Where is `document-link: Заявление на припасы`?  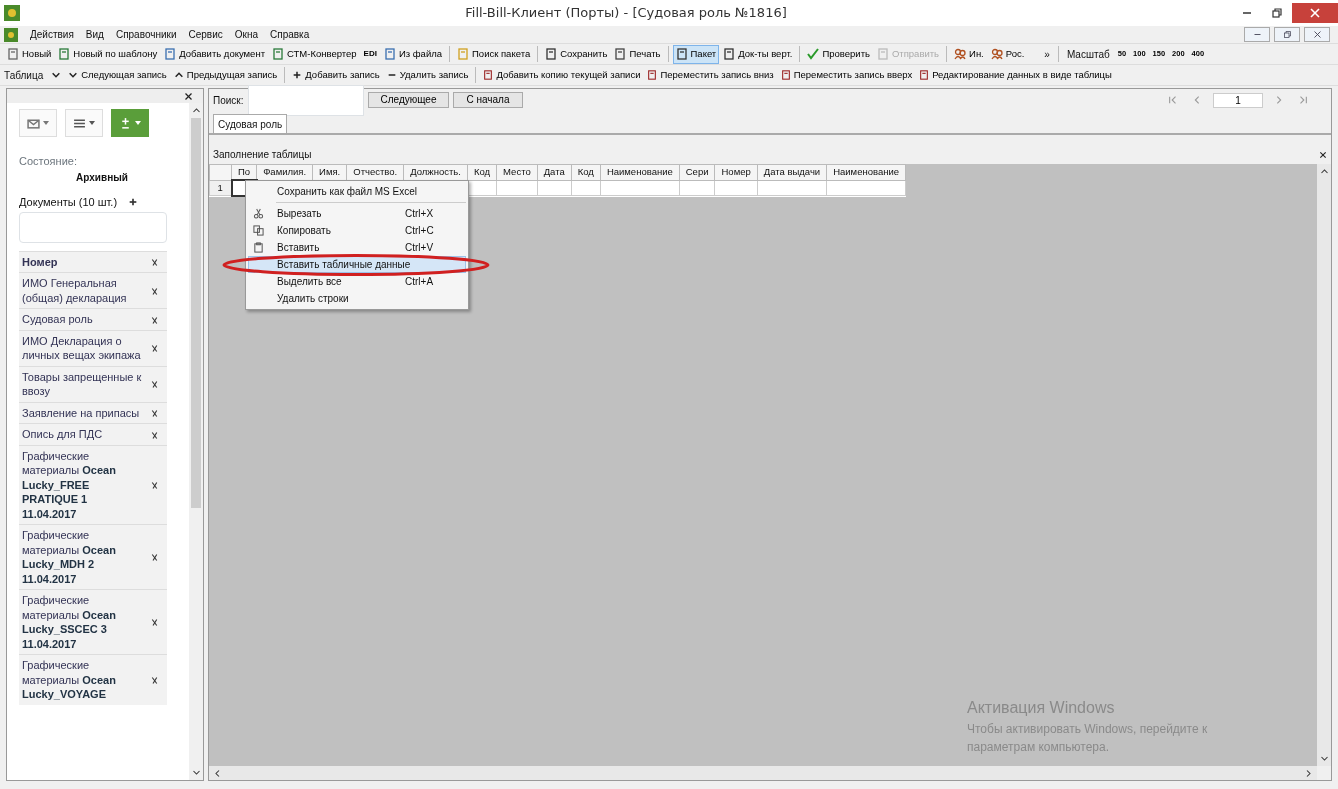 document-link: Заявление на припасы is located at coordinates (83, 413).